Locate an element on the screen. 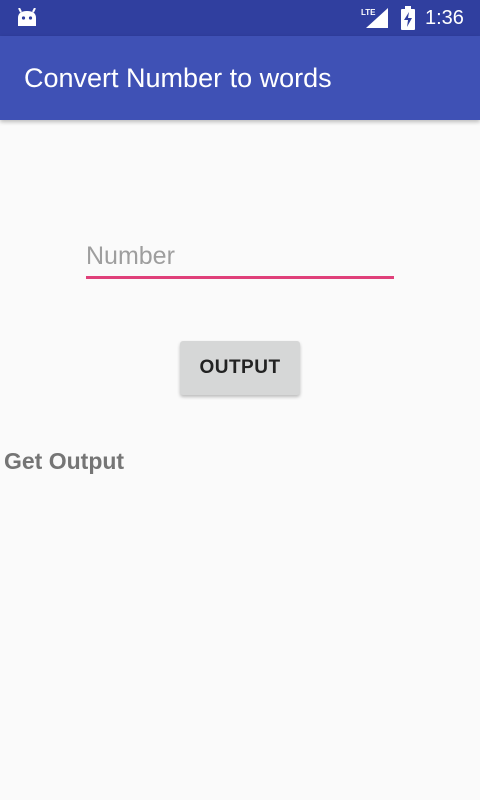 The width and height of the screenshot is (480, 800). number-field is located at coordinates (240, 258).